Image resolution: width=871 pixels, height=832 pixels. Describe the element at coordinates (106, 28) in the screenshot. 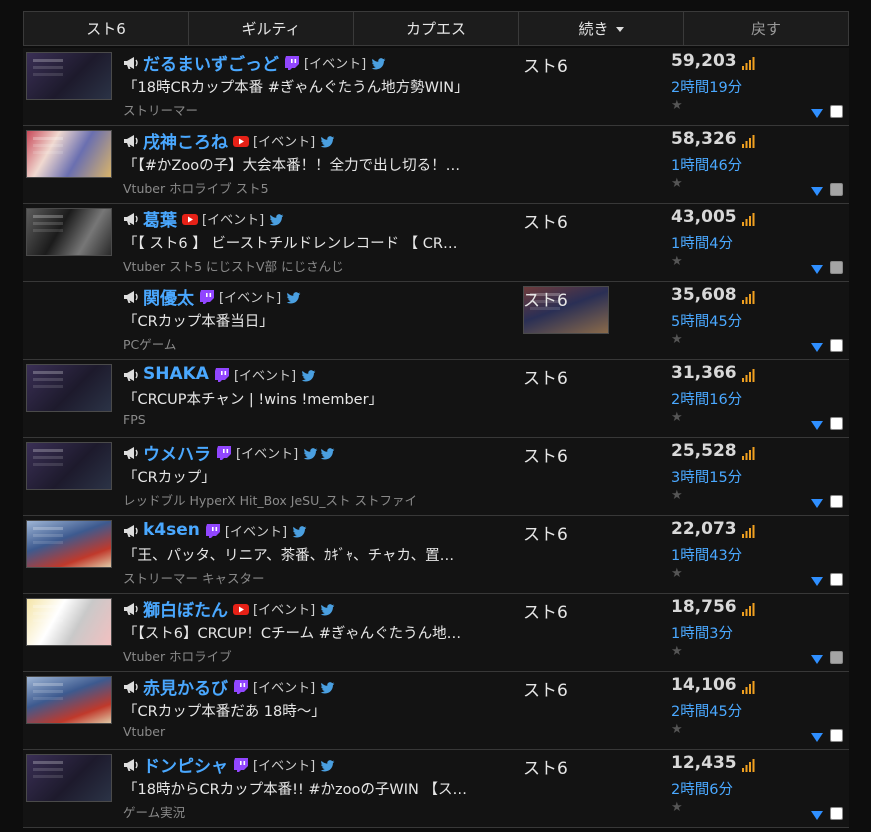

I see `tab-sf6: スト6` at that location.